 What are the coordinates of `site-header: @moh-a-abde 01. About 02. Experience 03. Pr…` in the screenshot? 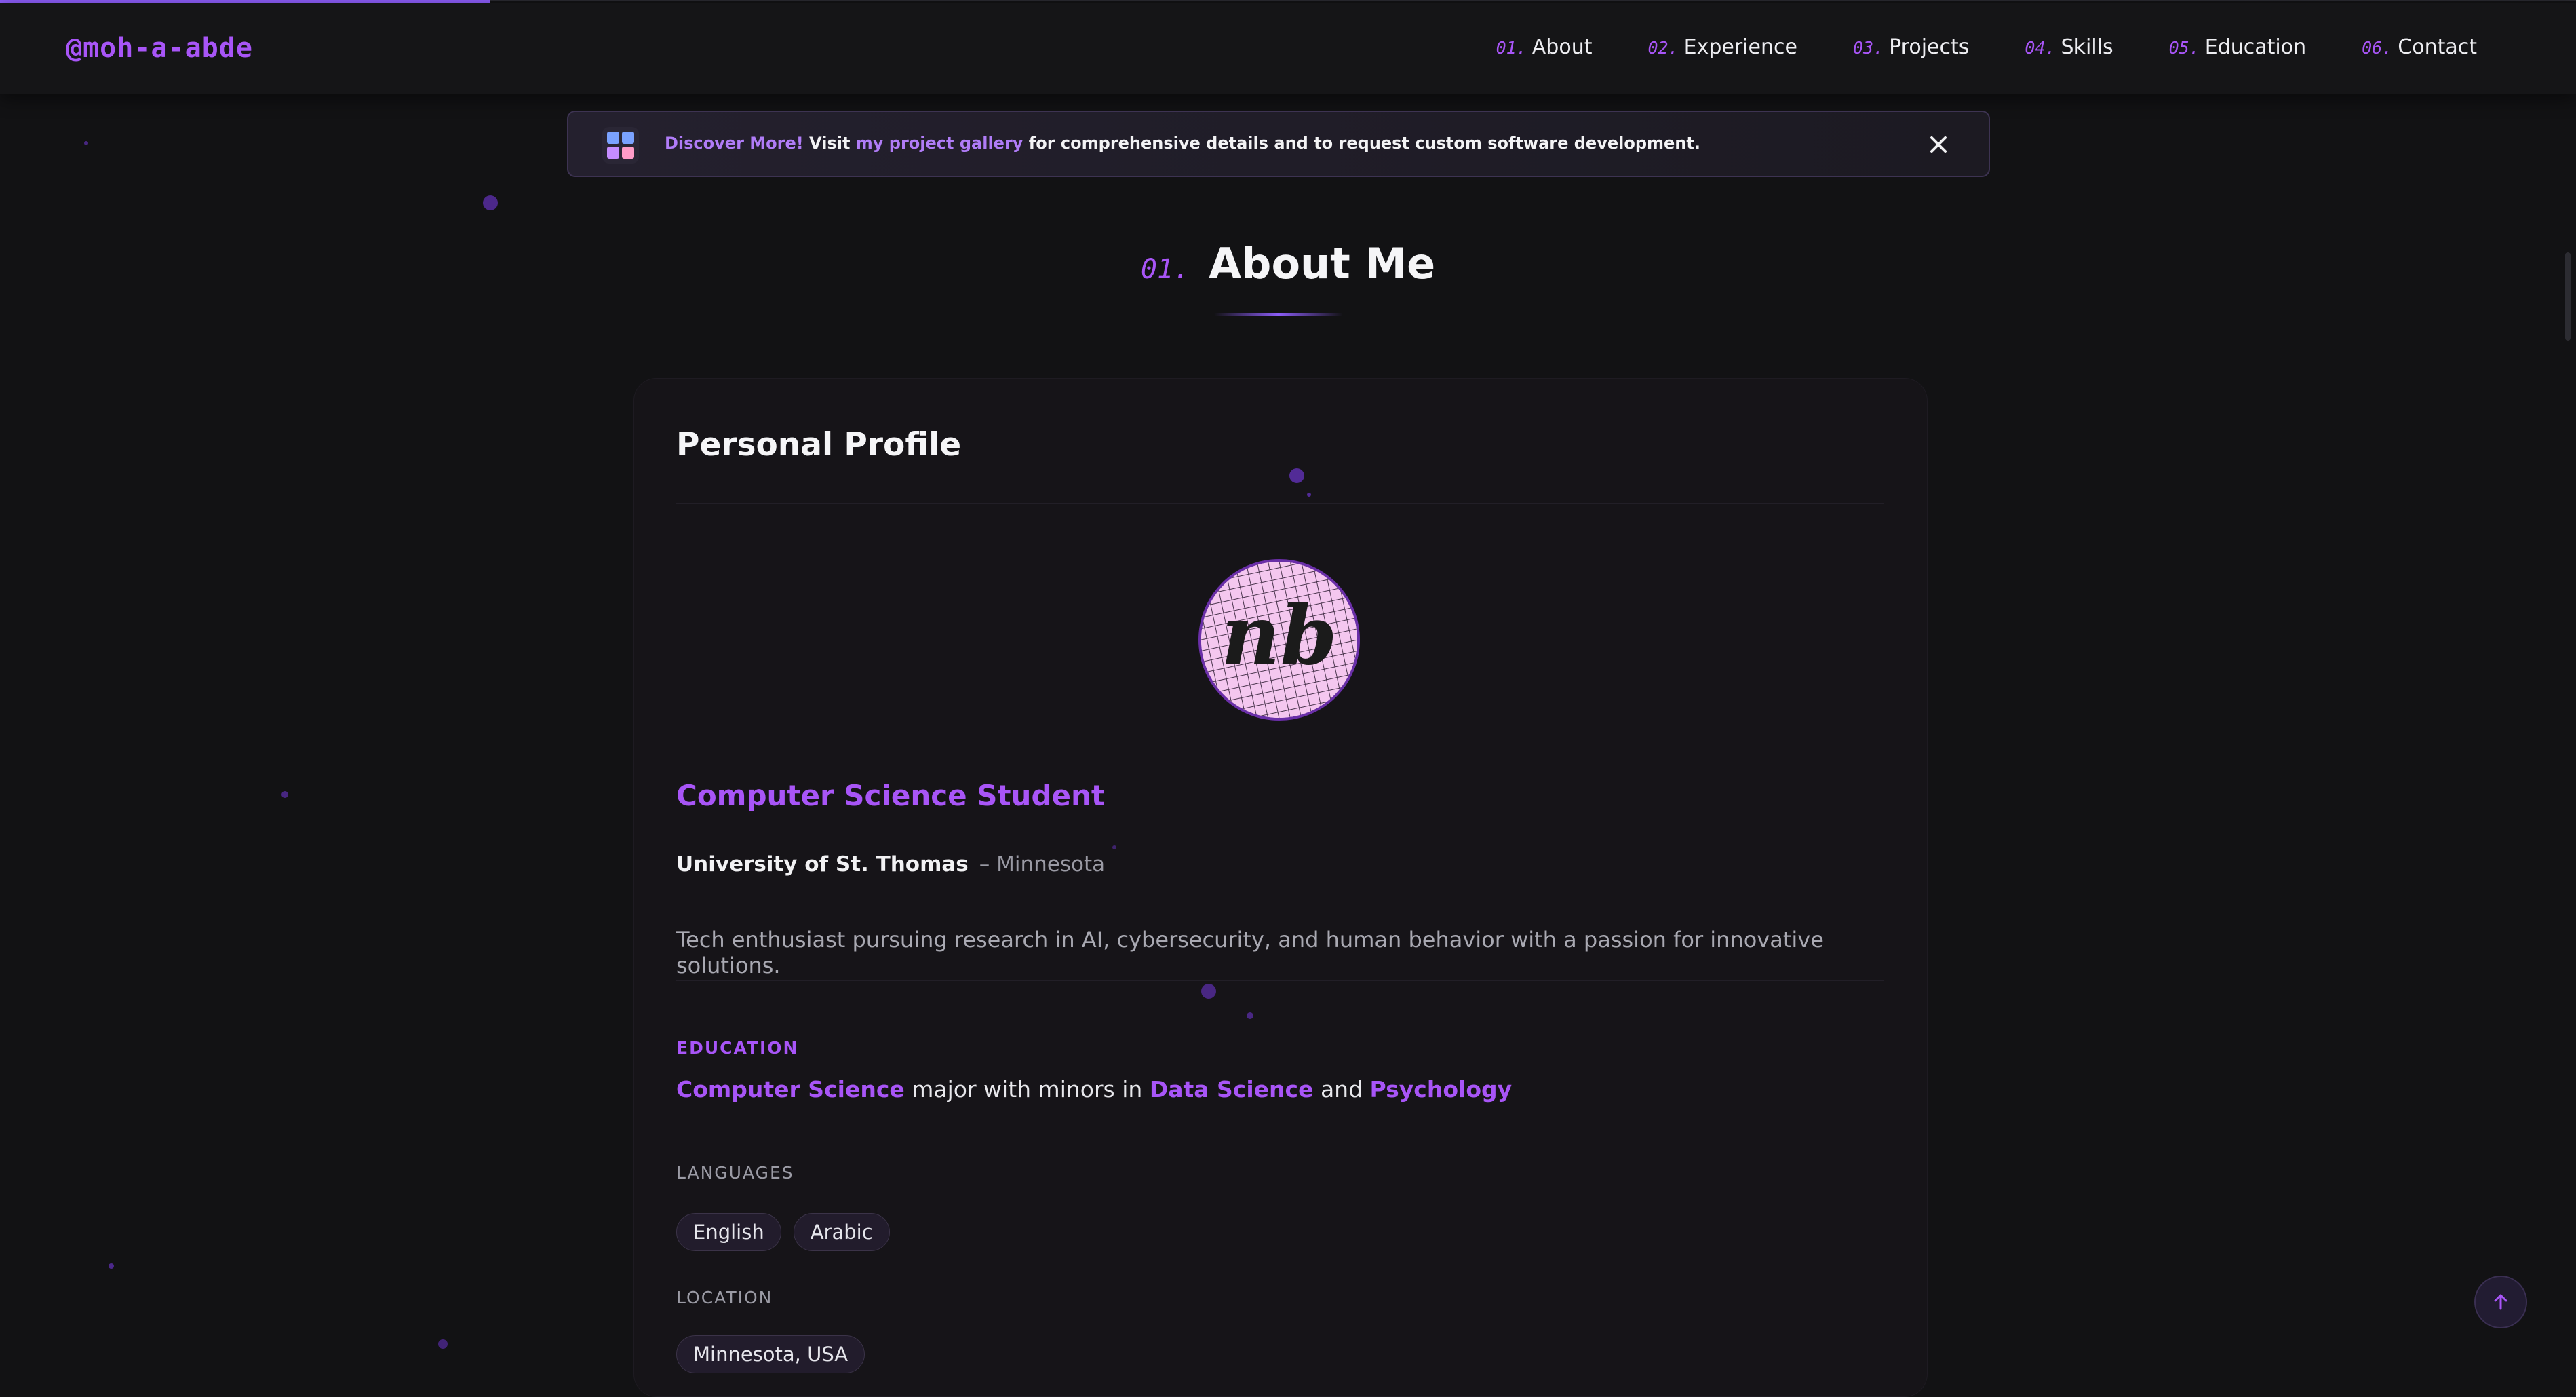 It's located at (1288, 48).